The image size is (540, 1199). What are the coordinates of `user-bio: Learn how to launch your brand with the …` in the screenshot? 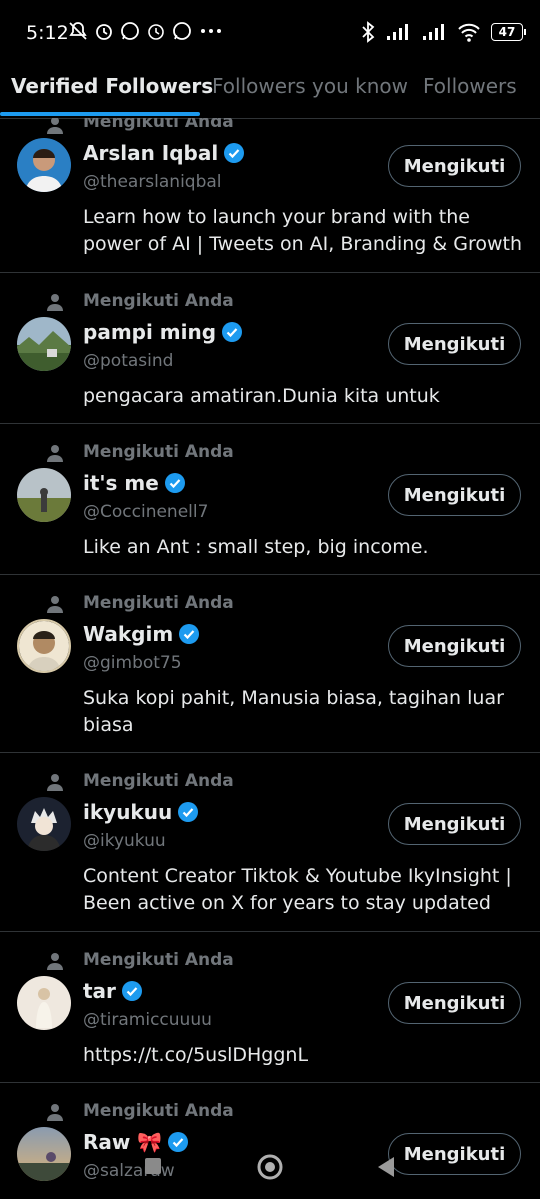 It's located at (302, 230).